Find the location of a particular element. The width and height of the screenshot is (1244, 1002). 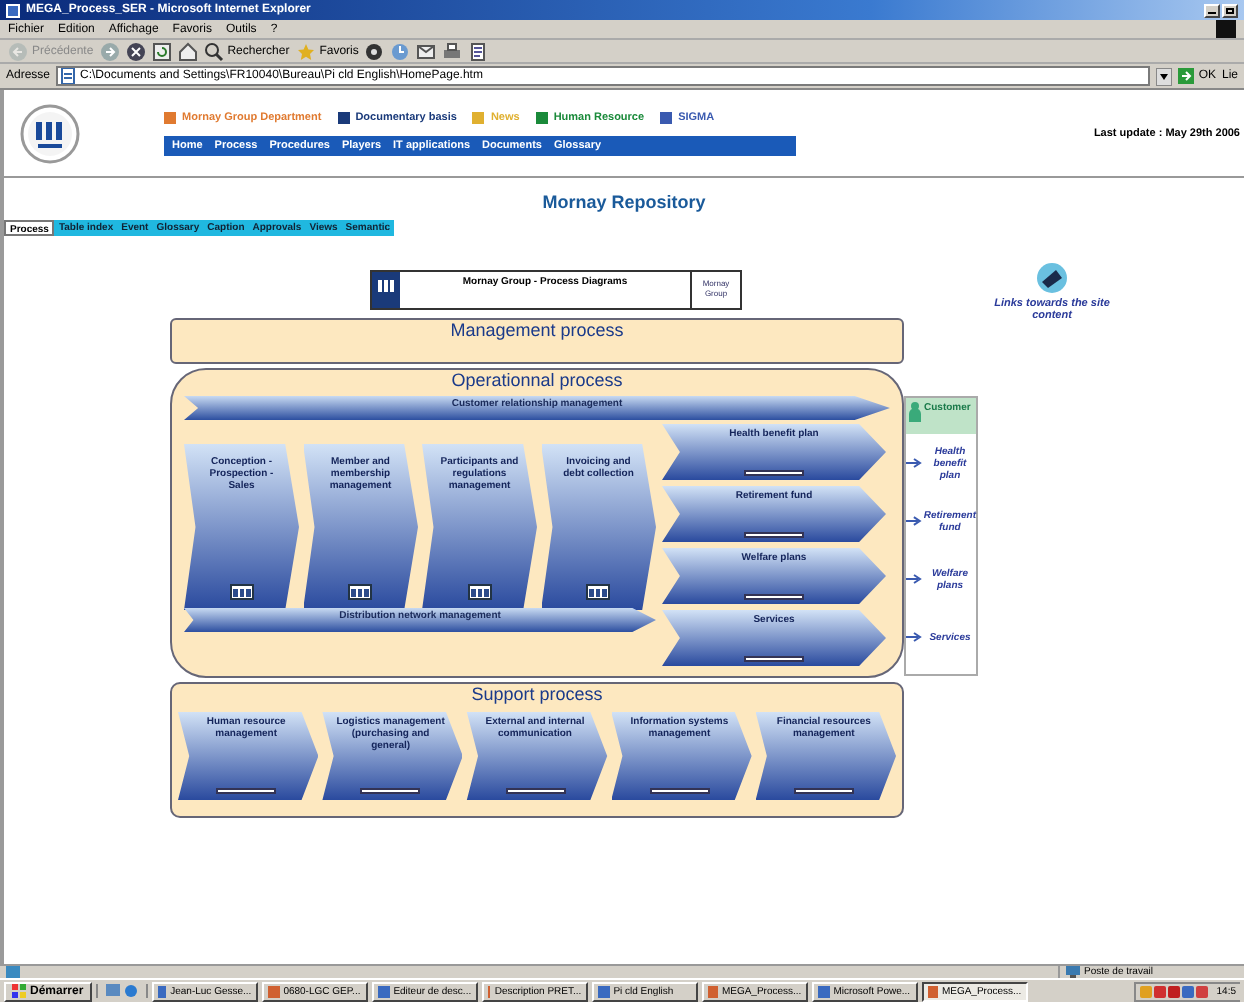

home-icon is located at coordinates (187, 51).